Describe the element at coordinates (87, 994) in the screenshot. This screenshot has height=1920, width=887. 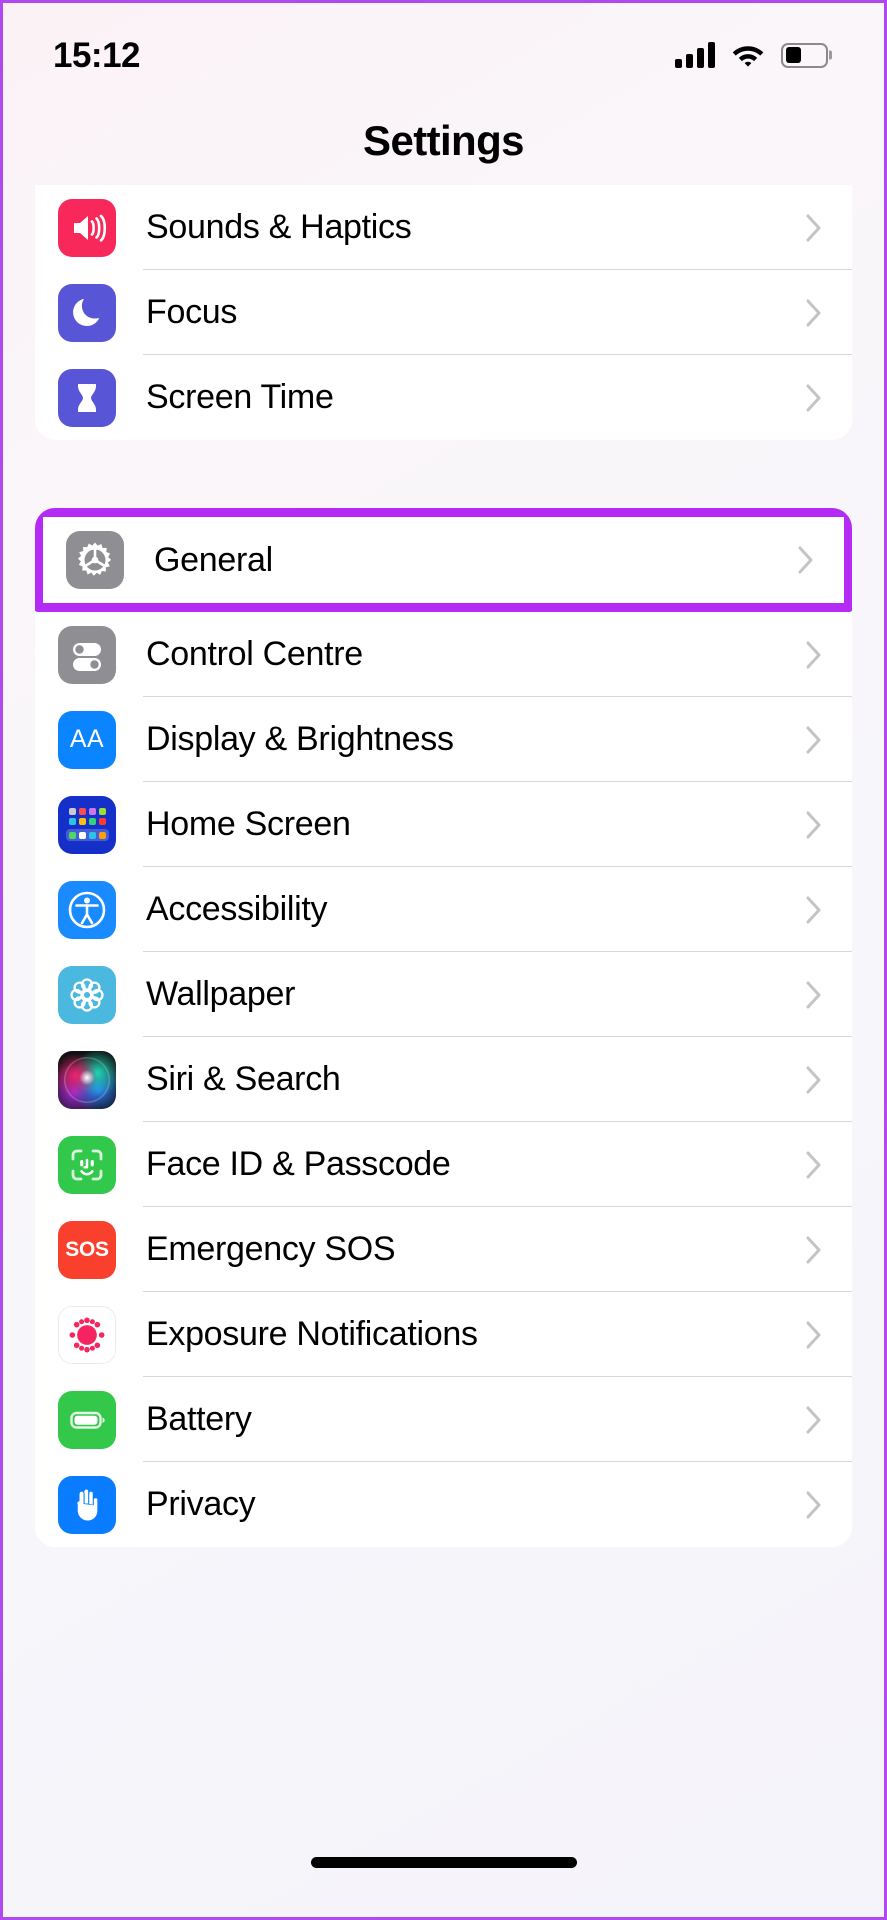
I see `wallpaper-flower-icon` at that location.